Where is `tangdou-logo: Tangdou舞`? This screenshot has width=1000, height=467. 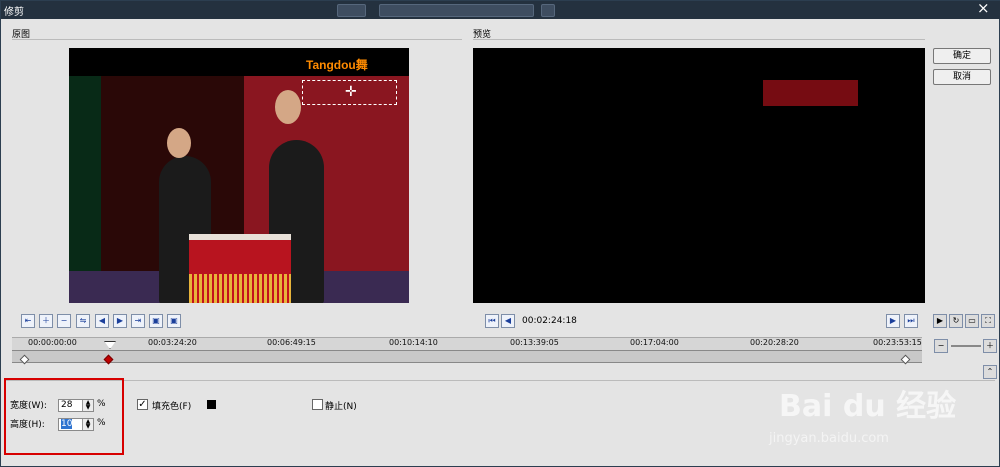 tangdou-logo: Tangdou舞 is located at coordinates (337, 65).